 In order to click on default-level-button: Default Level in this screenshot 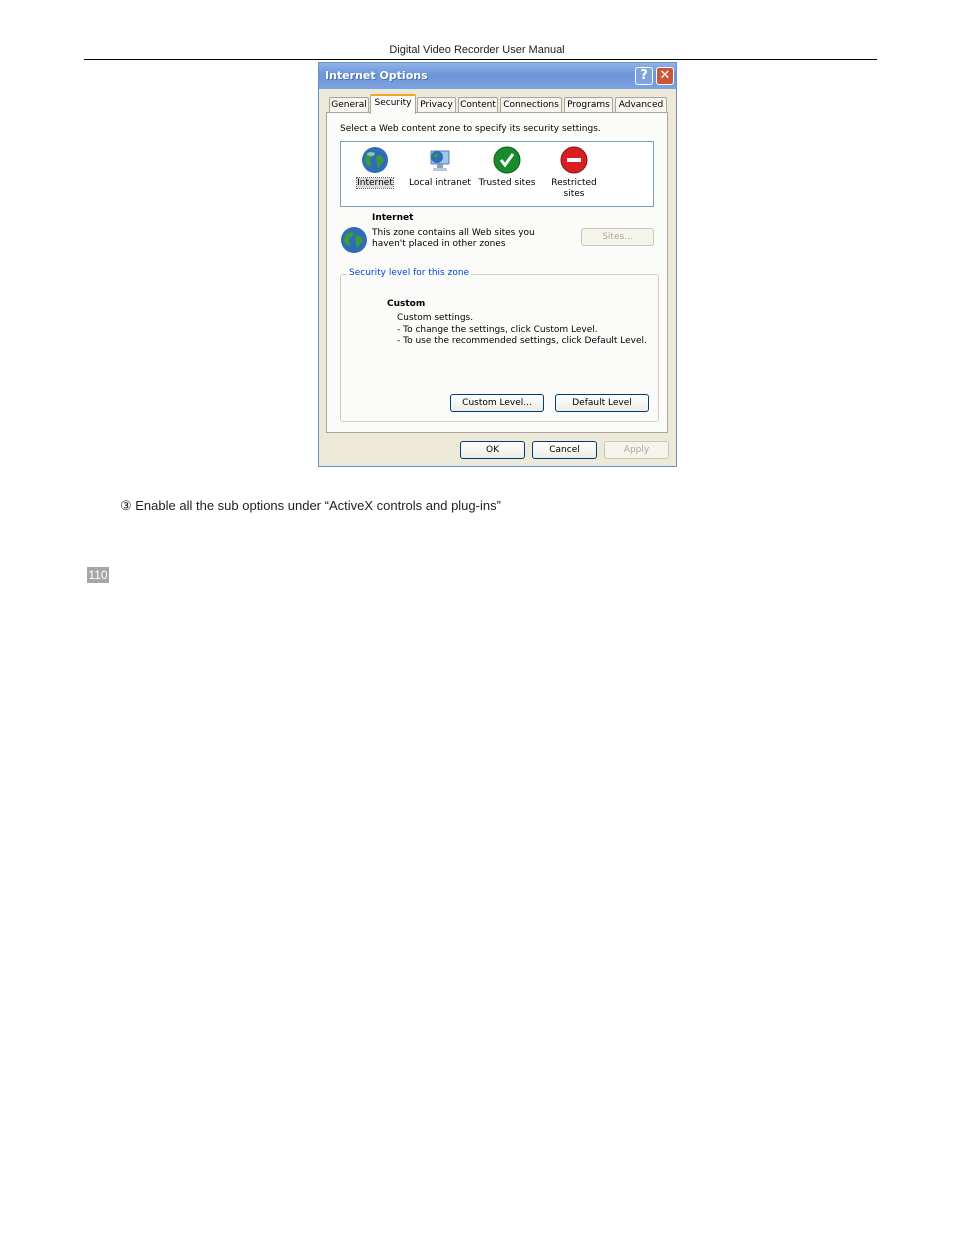, I will do `click(602, 403)`.